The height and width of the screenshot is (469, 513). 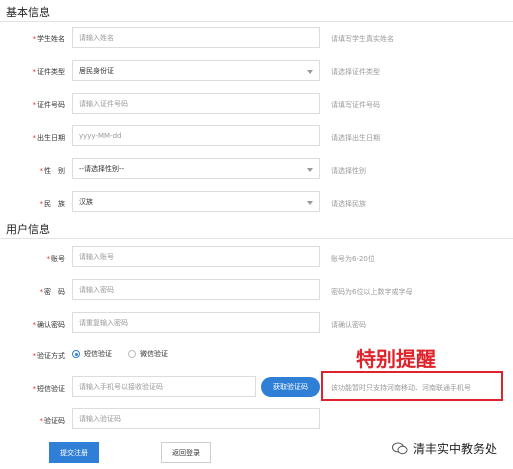 What do you see at coordinates (196, 135) in the screenshot?
I see `birth-date-input: yyyy-MM-dd` at bounding box center [196, 135].